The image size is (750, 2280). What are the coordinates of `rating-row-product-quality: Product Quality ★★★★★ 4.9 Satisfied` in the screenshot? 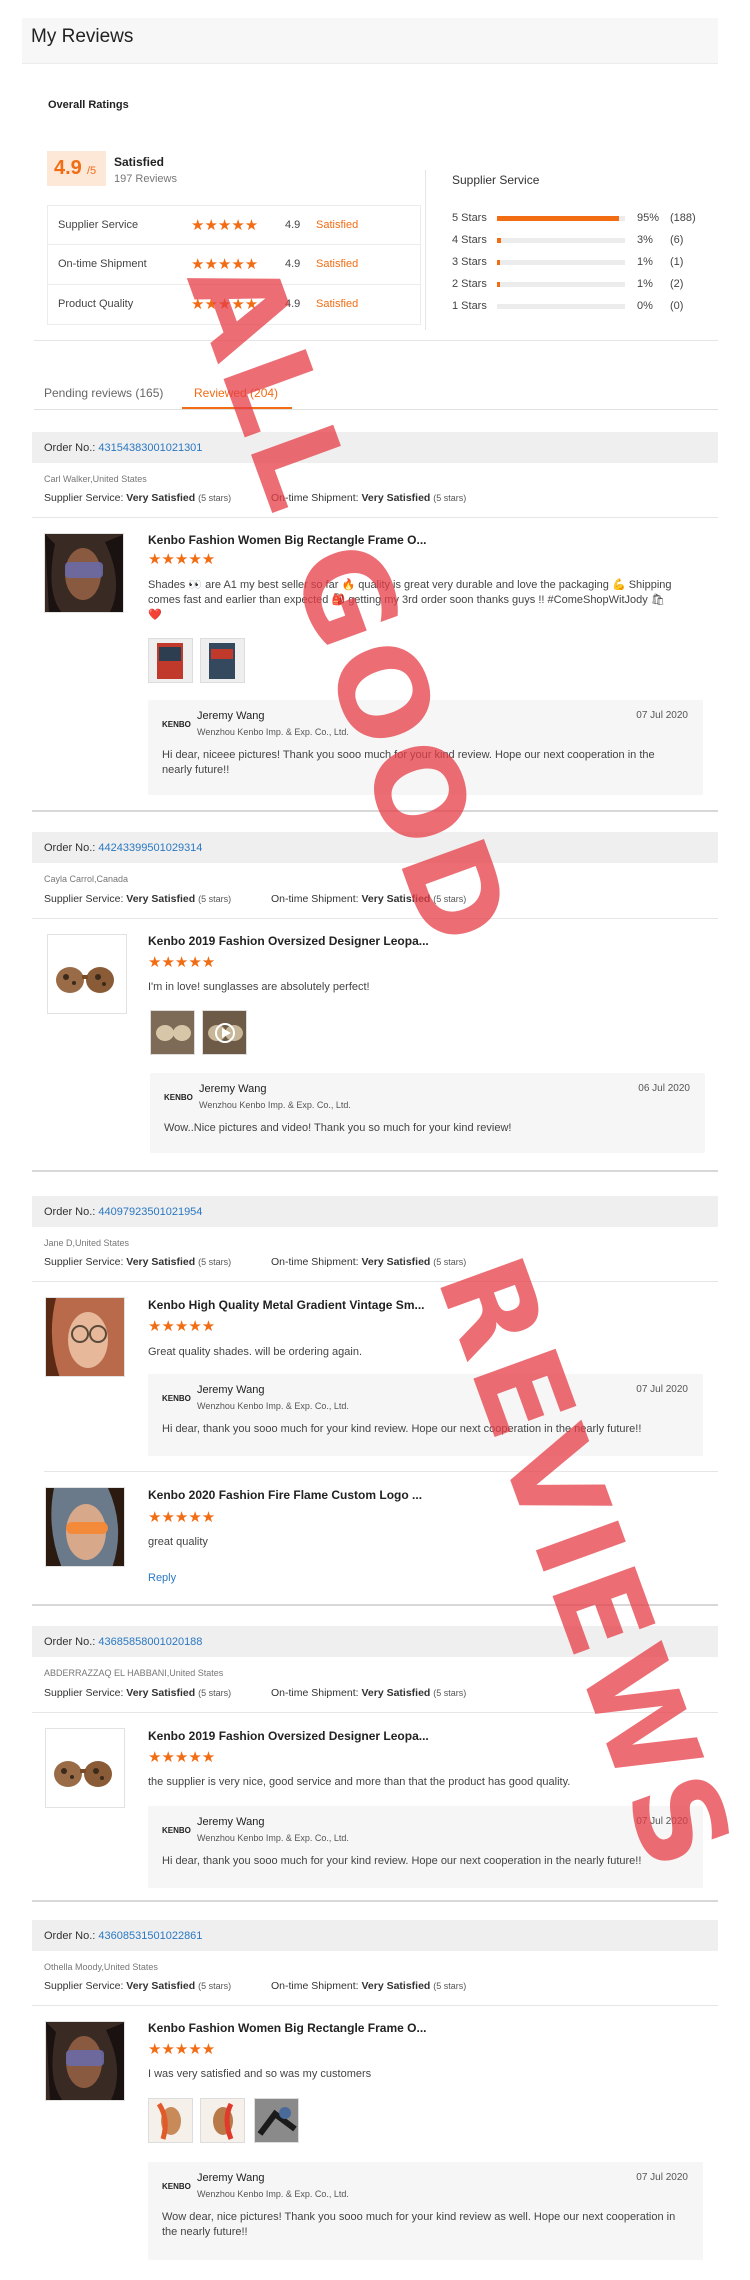 It's located at (234, 305).